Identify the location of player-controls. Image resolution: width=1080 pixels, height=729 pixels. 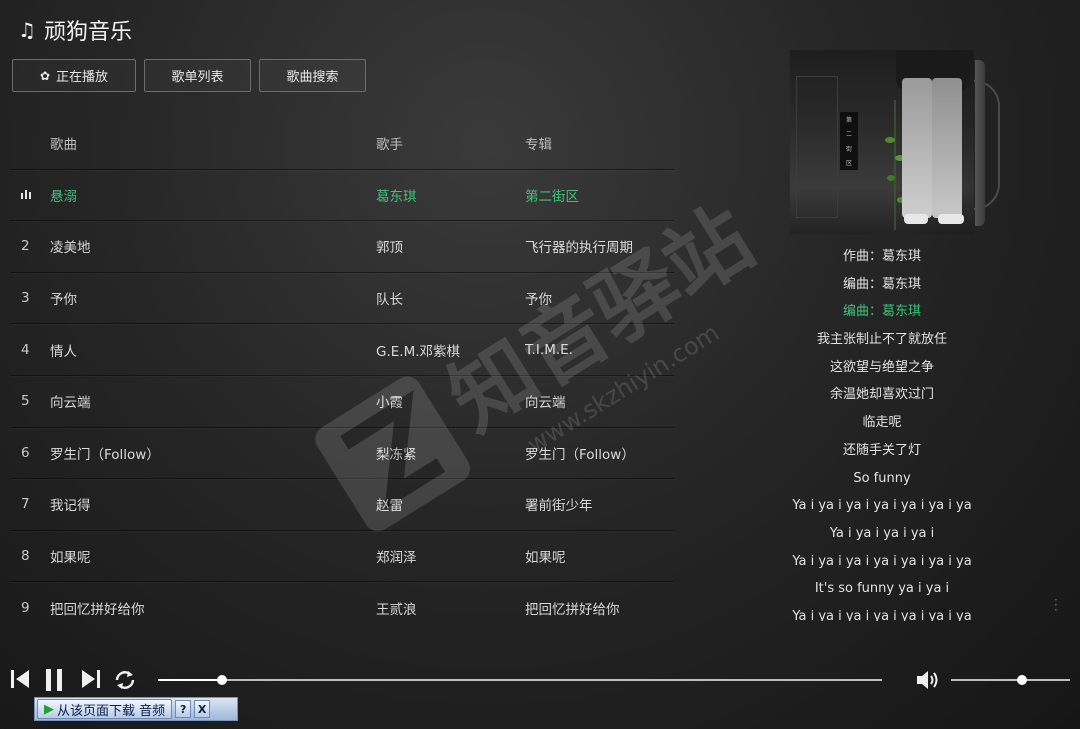
(540, 680).